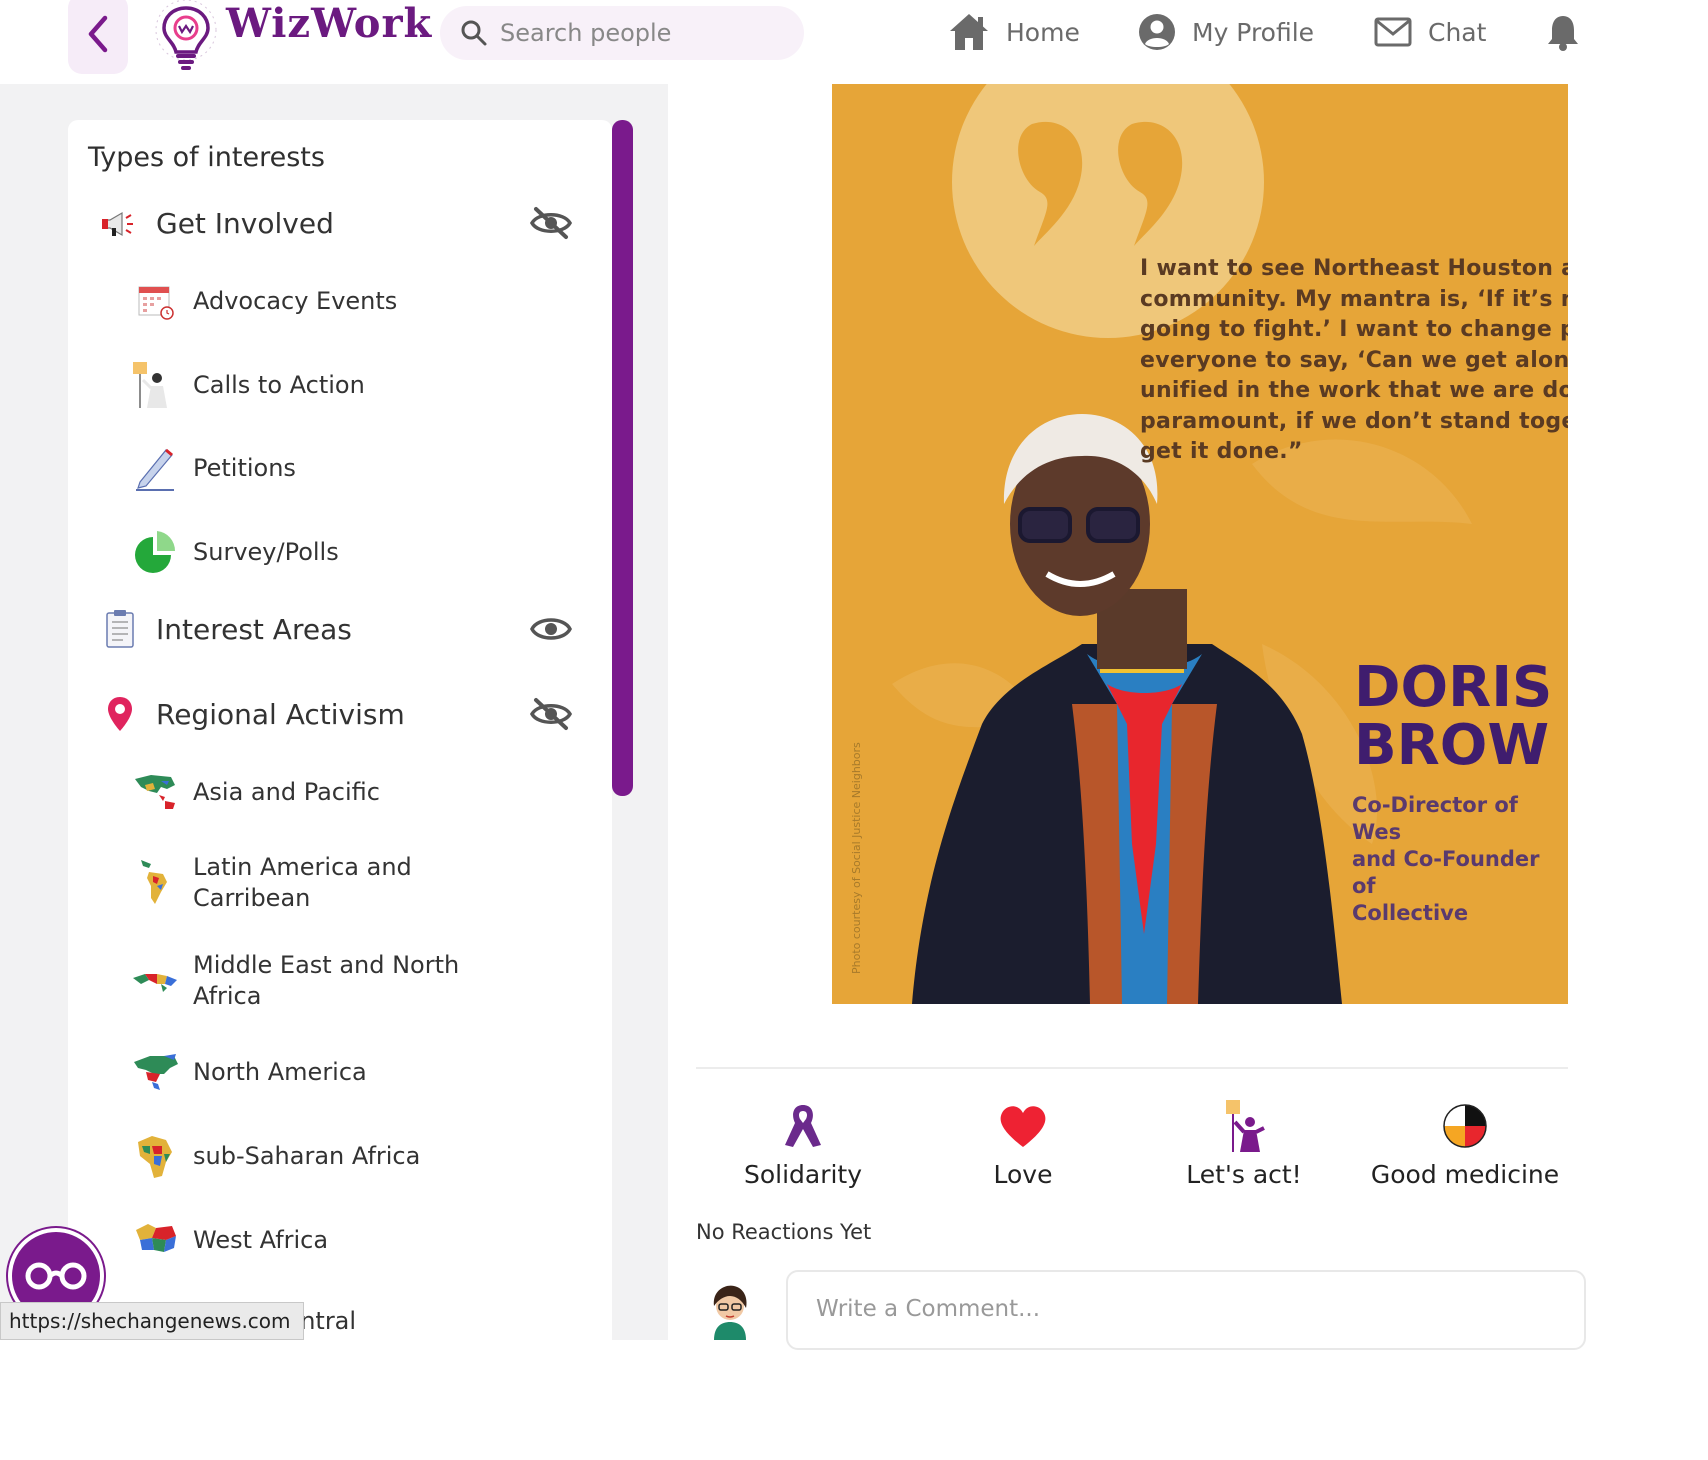  I want to click on sidebar-scrollbar, so click(622, 458).